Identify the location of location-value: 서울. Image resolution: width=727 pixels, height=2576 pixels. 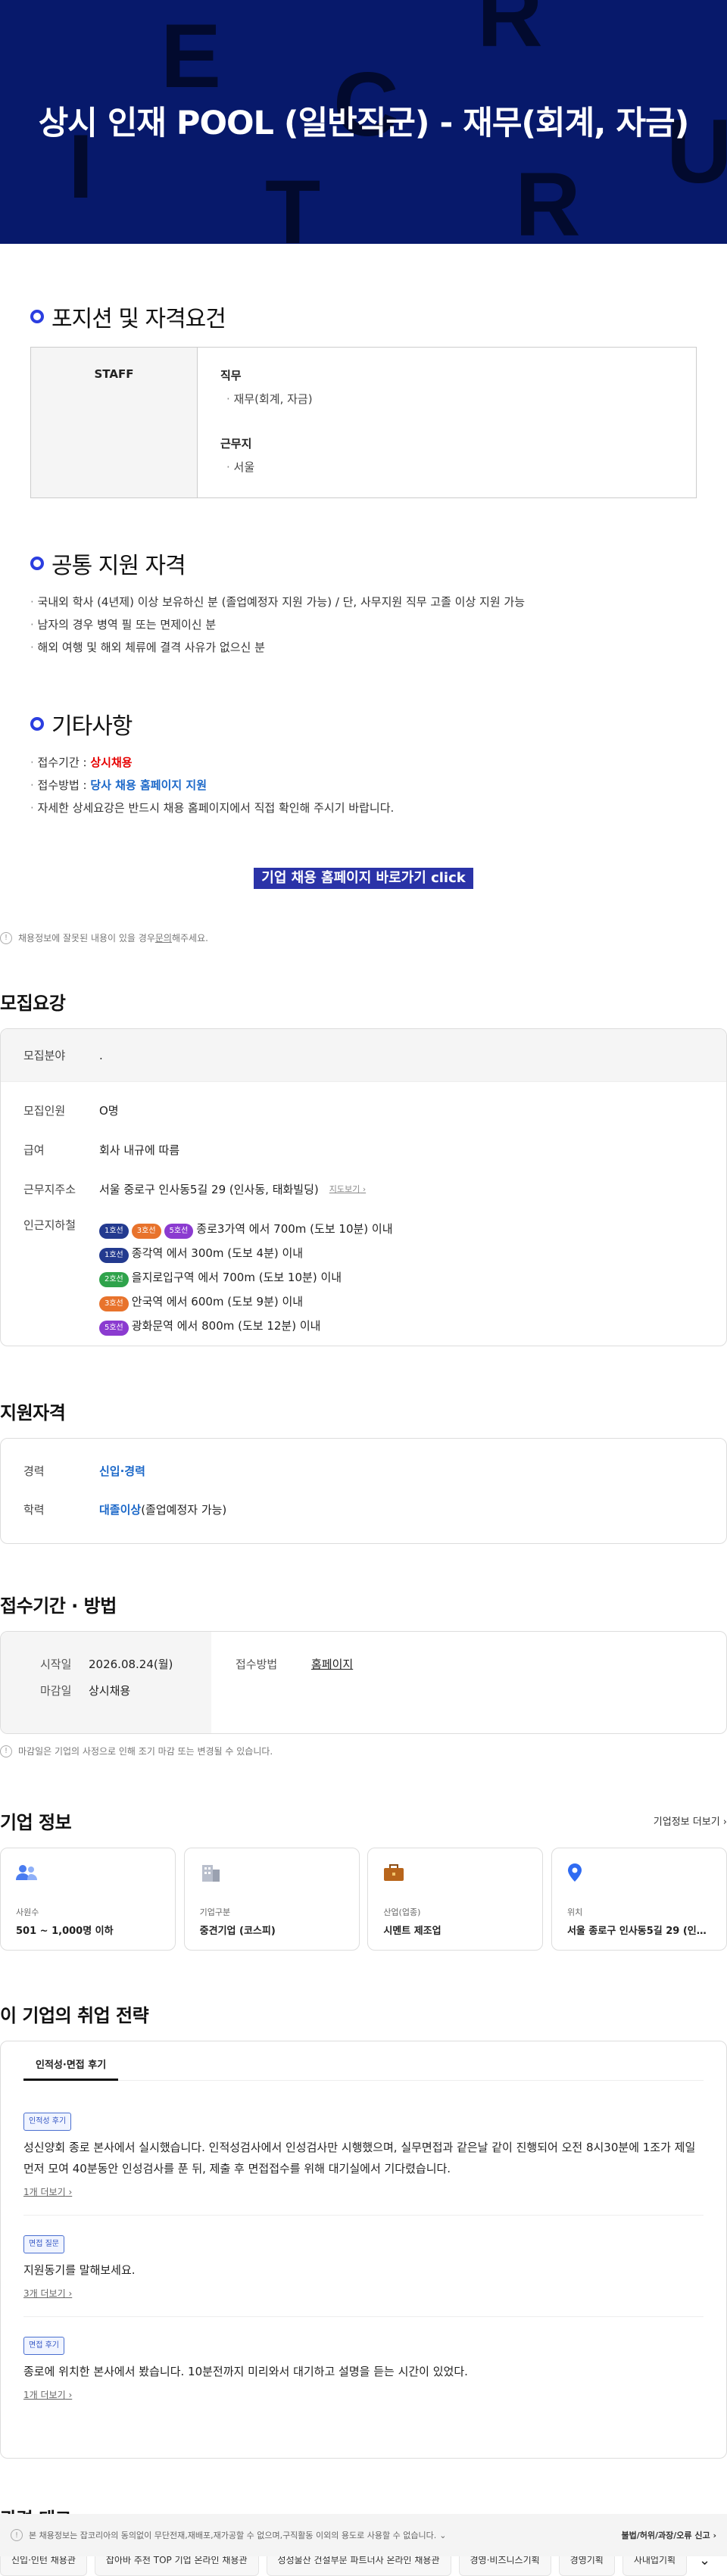
(449, 467).